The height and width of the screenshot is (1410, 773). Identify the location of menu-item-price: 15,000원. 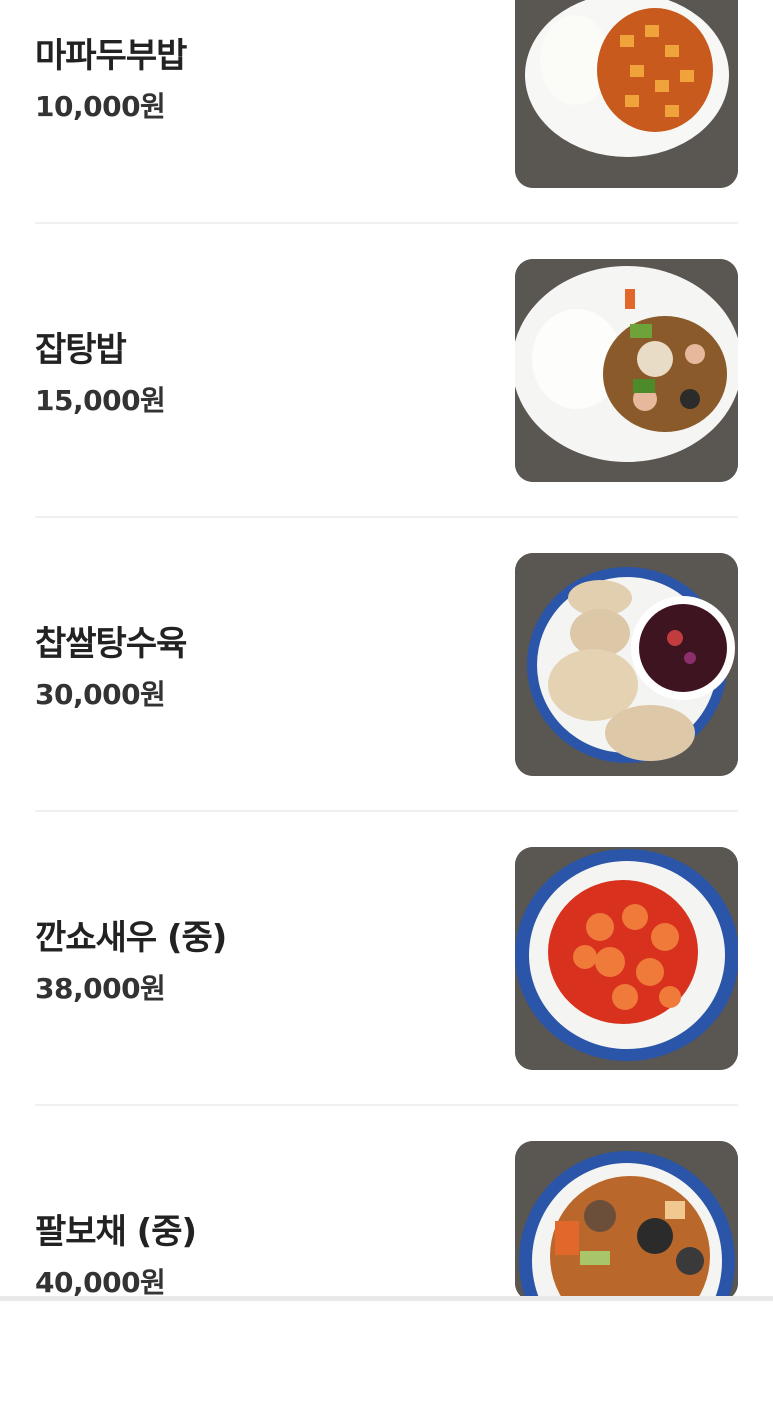
(100, 400).